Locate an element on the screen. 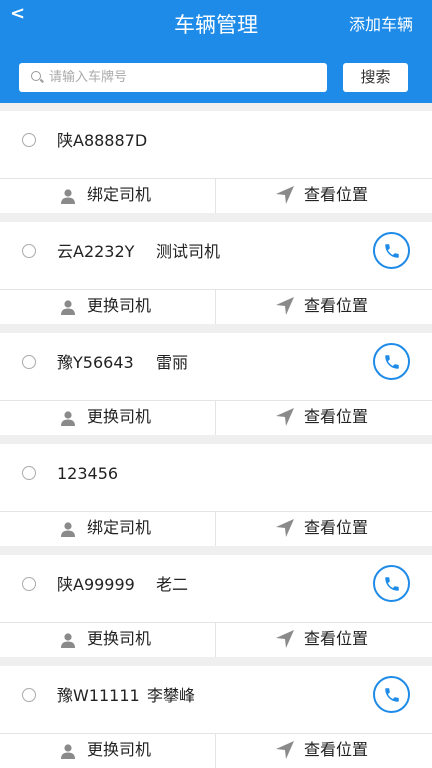  vehicle-card: 云A2232Y 测试司机 更换司机 查看位置 is located at coordinates (216, 273).